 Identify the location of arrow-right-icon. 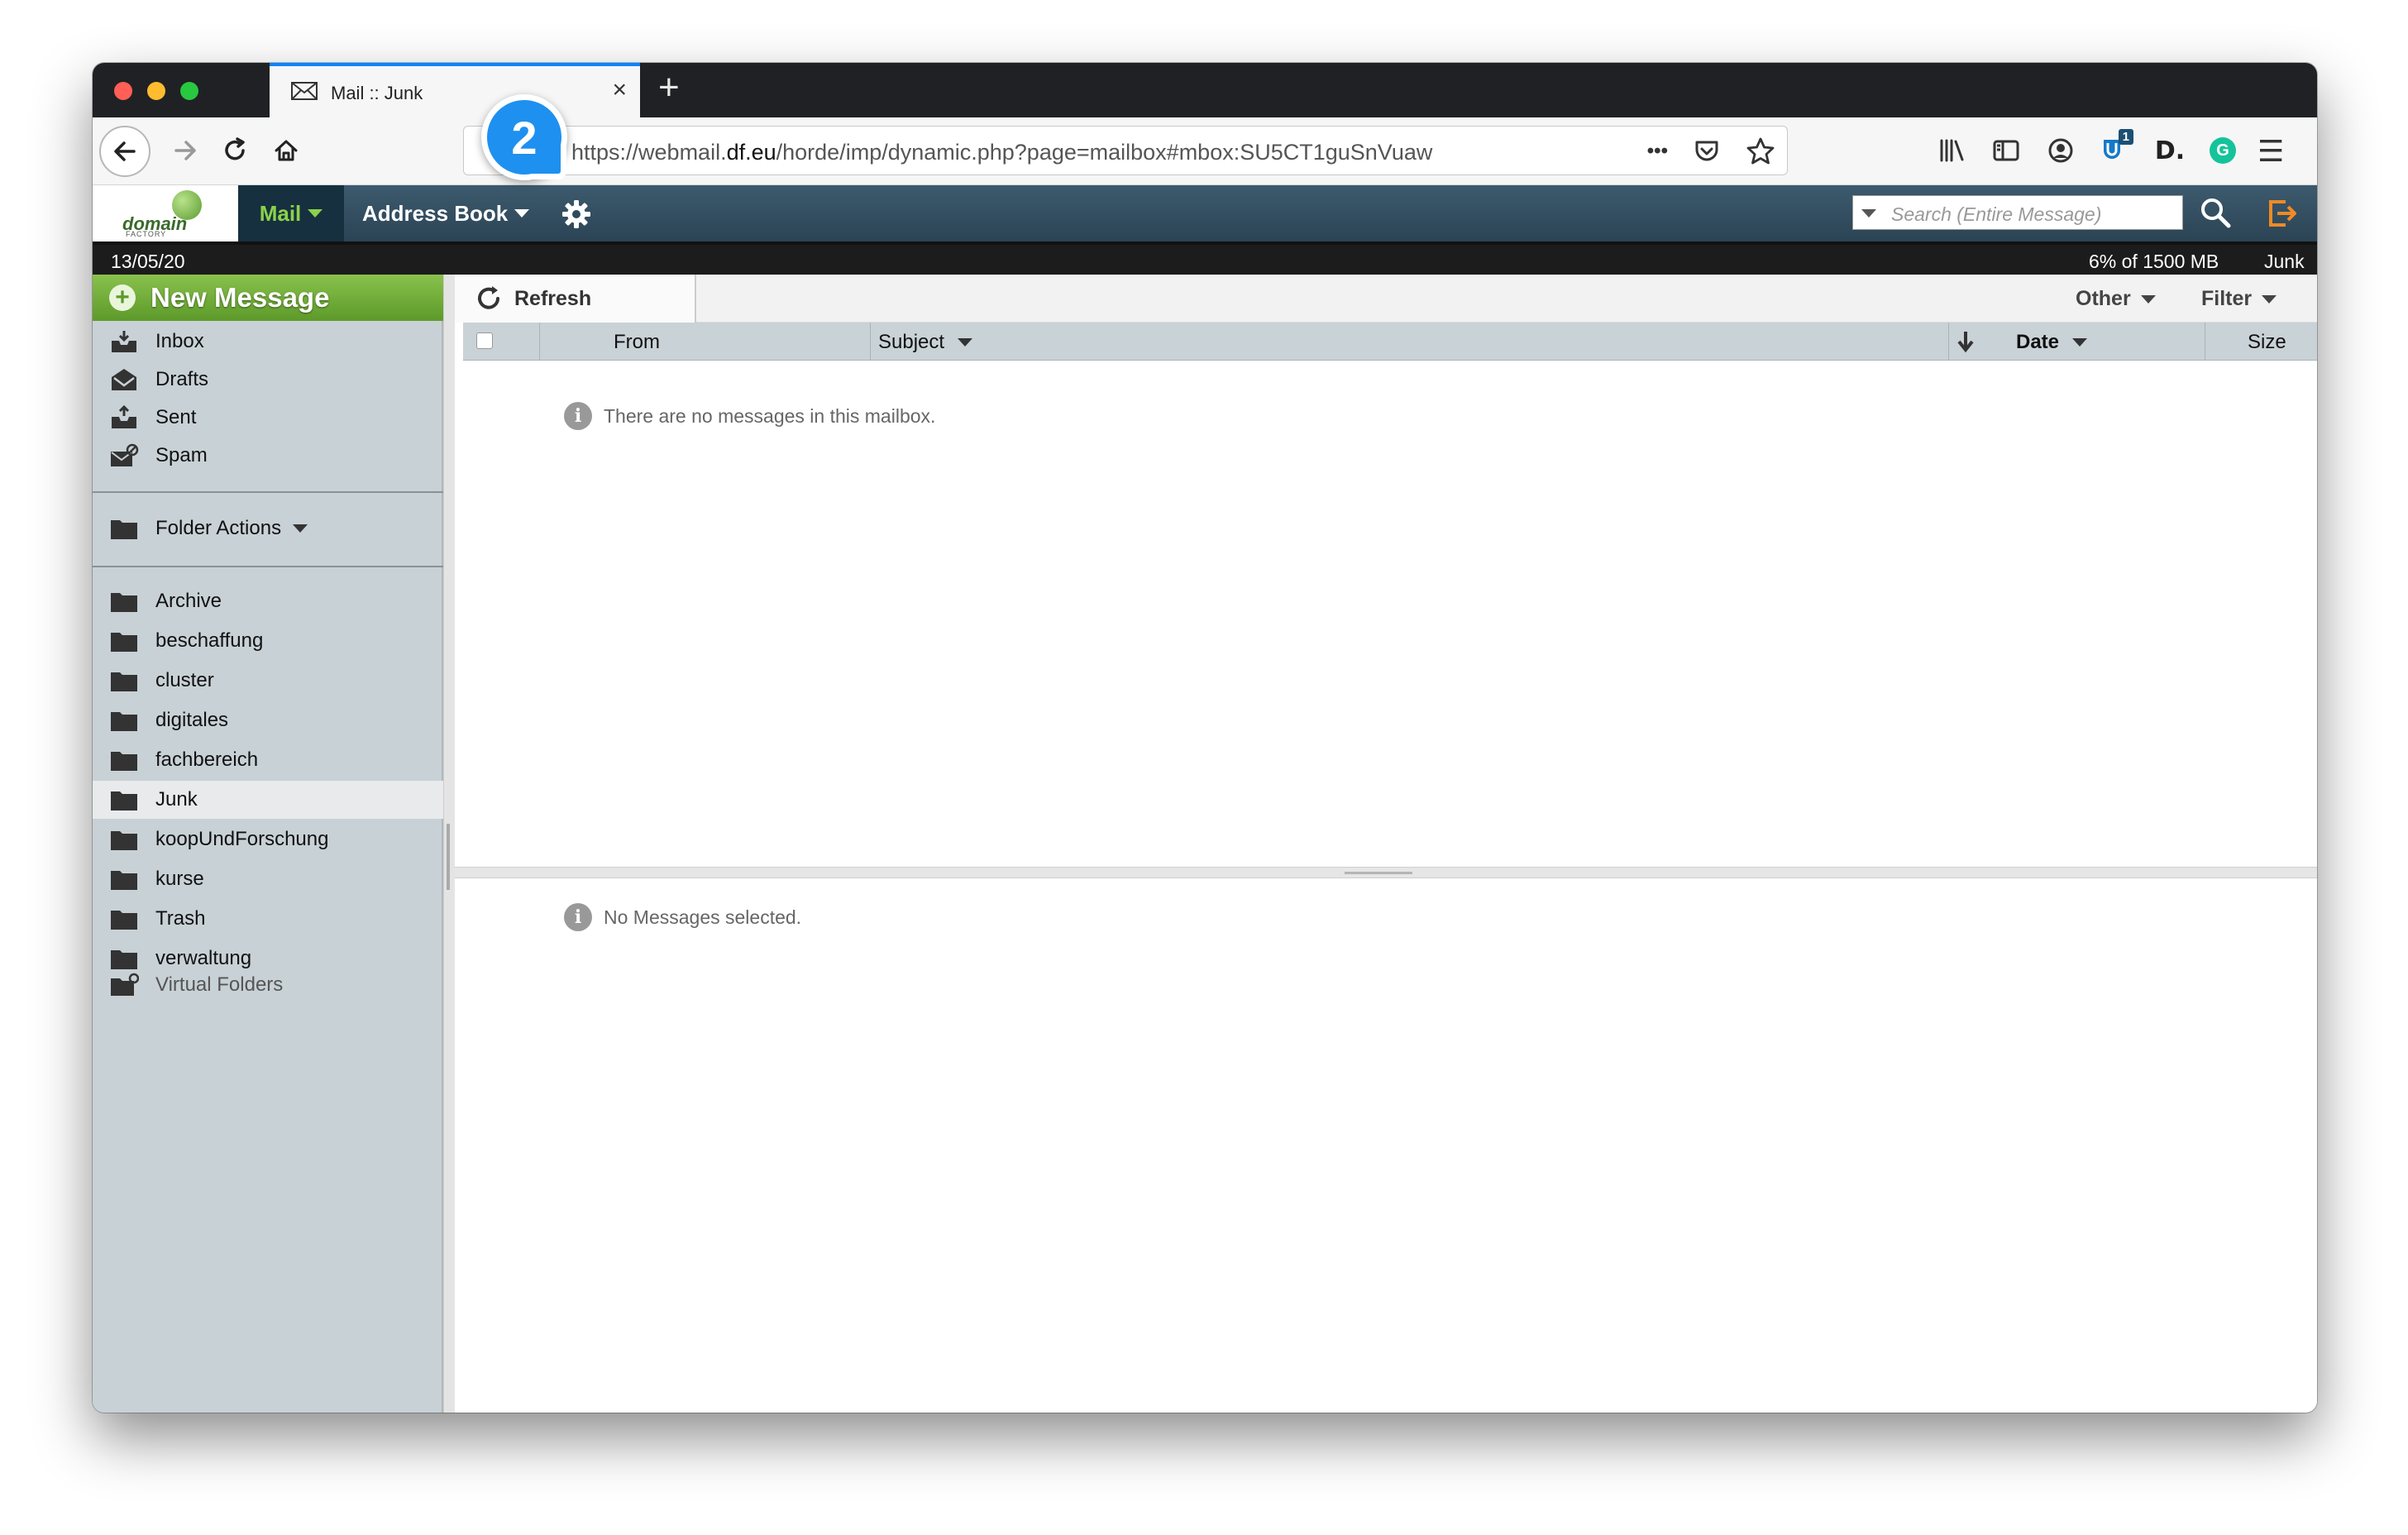
(185, 150).